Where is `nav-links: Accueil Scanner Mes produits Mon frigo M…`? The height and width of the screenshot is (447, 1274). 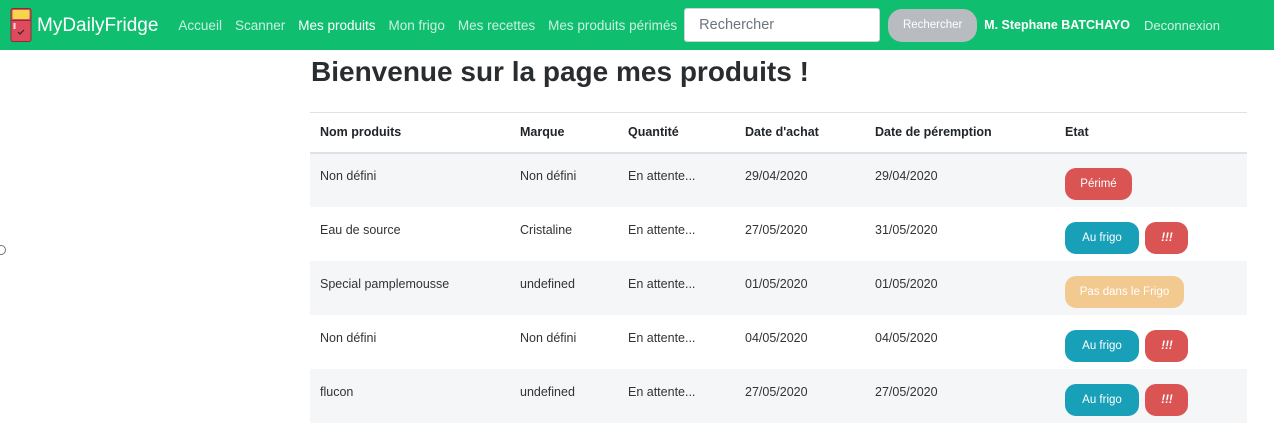 nav-links: Accueil Scanner Mes produits Mon frigo M… is located at coordinates (434, 25).